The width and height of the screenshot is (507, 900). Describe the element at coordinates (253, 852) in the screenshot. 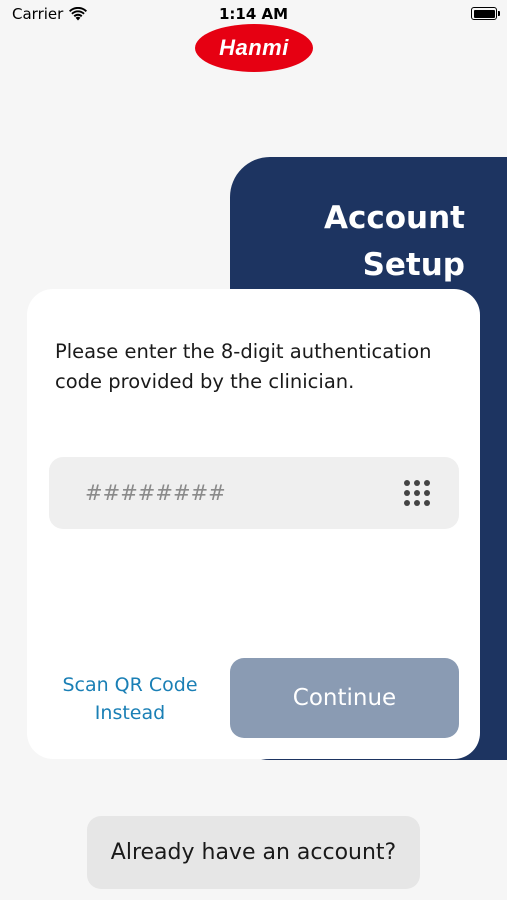

I see `already-have-account-button: Already have an account?` at that location.